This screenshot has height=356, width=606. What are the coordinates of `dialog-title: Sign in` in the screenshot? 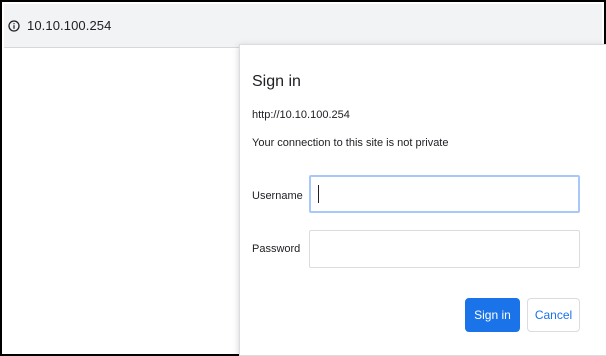 It's located at (276, 81).